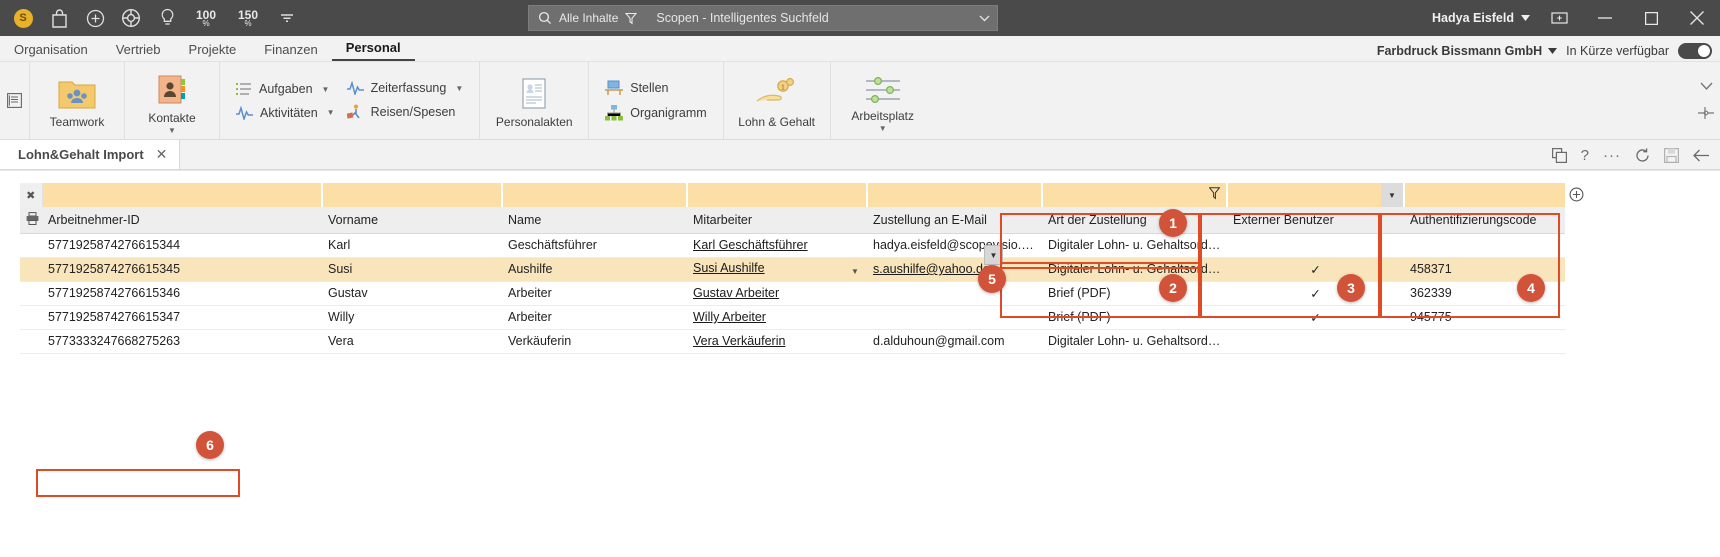 This screenshot has width=1720, height=557. I want to click on ribbon-customize-icon, so click(1706, 114).